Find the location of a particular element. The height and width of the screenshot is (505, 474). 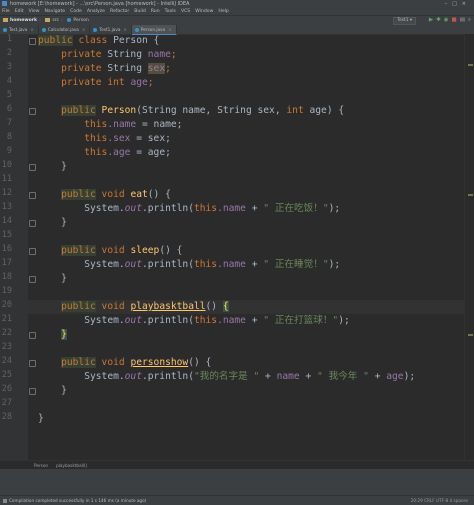

line-number: 10 is located at coordinates (6, 165).